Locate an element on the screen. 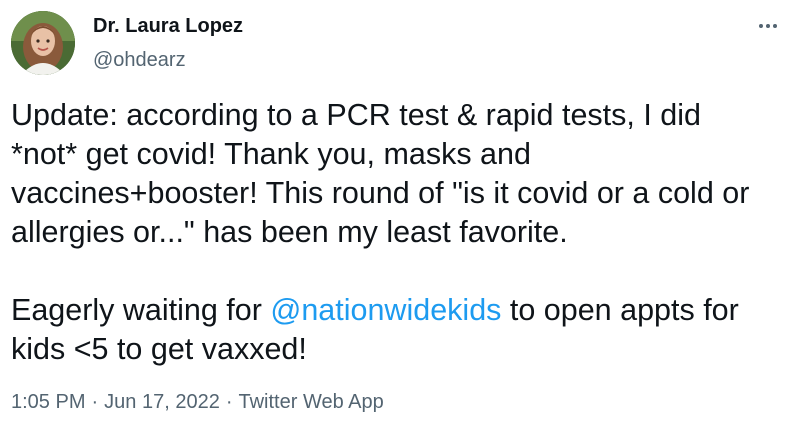 The image size is (800, 428). more-options-icon is located at coordinates (768, 26).